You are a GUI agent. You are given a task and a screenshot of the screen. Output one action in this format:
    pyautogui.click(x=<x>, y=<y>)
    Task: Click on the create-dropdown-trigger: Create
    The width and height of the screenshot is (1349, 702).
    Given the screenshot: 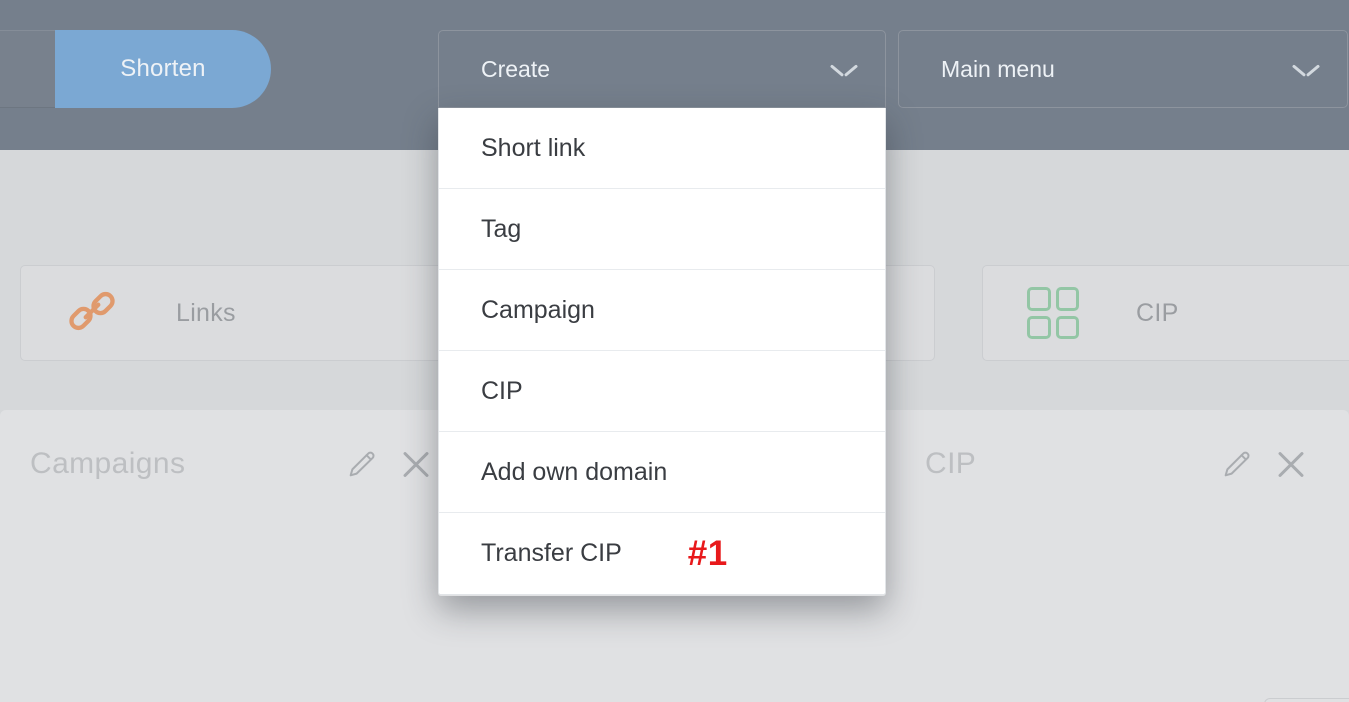 What is the action you would take?
    pyautogui.click(x=662, y=69)
    